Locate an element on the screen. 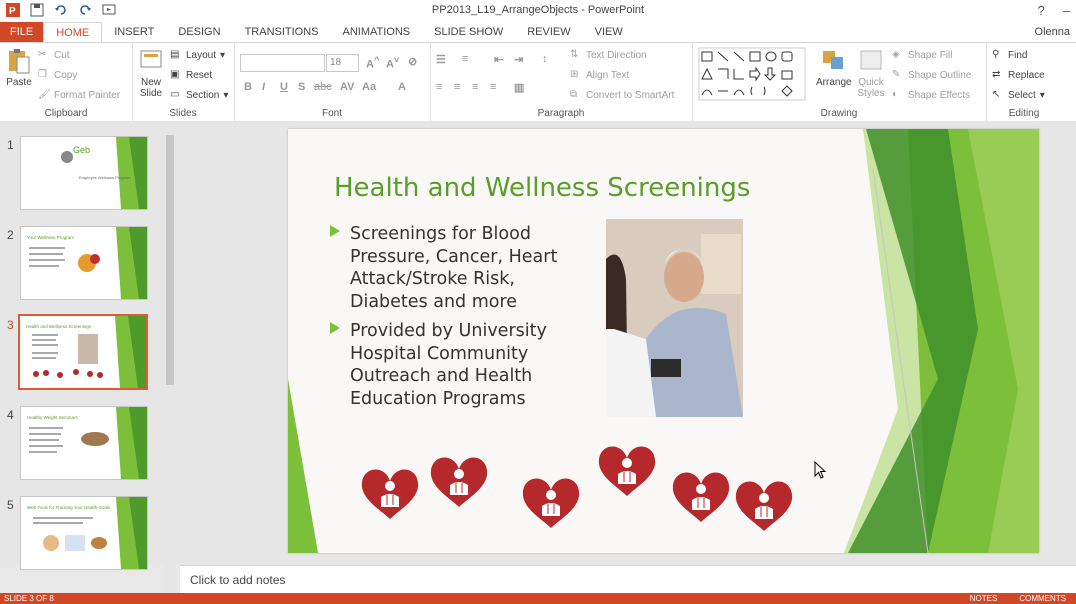 The height and width of the screenshot is (604, 1076). columns-icon: ▥ is located at coordinates (519, 87).